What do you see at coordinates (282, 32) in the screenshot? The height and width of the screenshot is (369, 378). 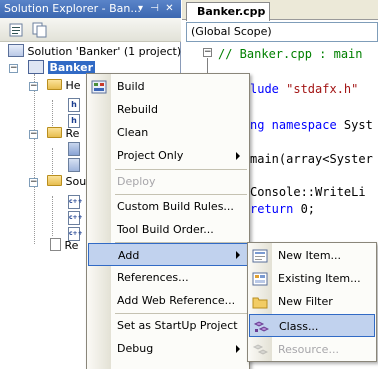 I see `scope-dropdown: (Global Scope)` at bounding box center [282, 32].